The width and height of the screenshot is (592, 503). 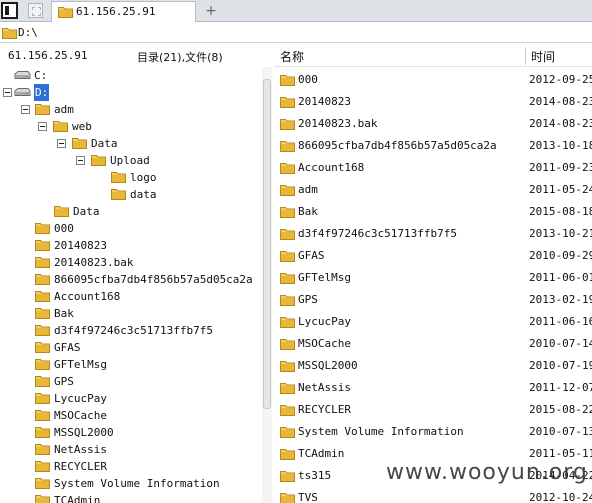 I want to click on file-time: 2010-07-19, so click(x=560, y=365).